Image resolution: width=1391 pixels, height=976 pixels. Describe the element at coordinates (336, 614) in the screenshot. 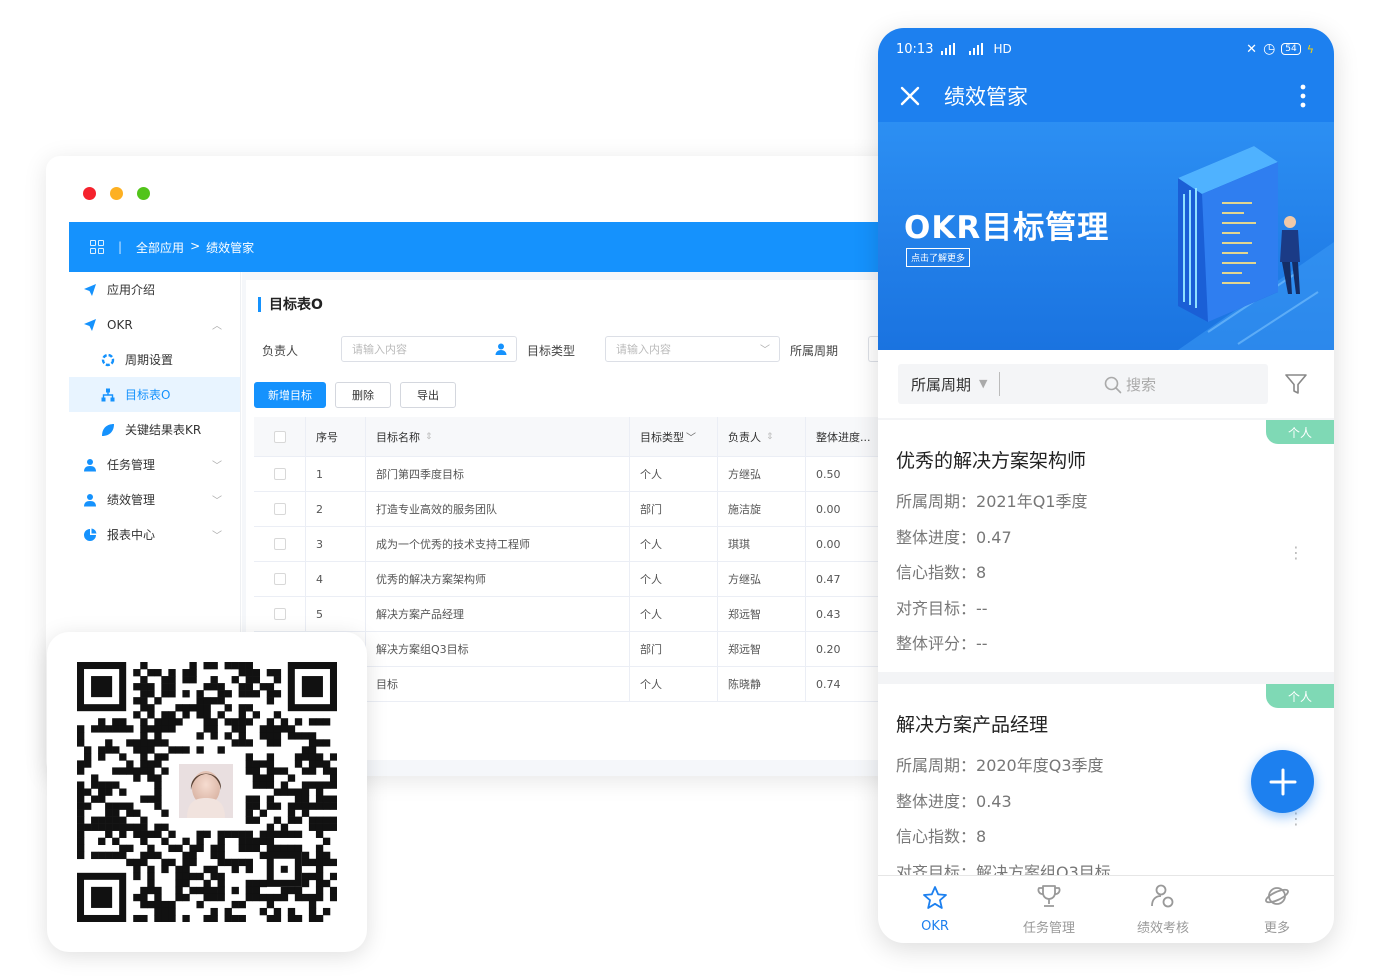

I see `cell-seq: 5` at that location.